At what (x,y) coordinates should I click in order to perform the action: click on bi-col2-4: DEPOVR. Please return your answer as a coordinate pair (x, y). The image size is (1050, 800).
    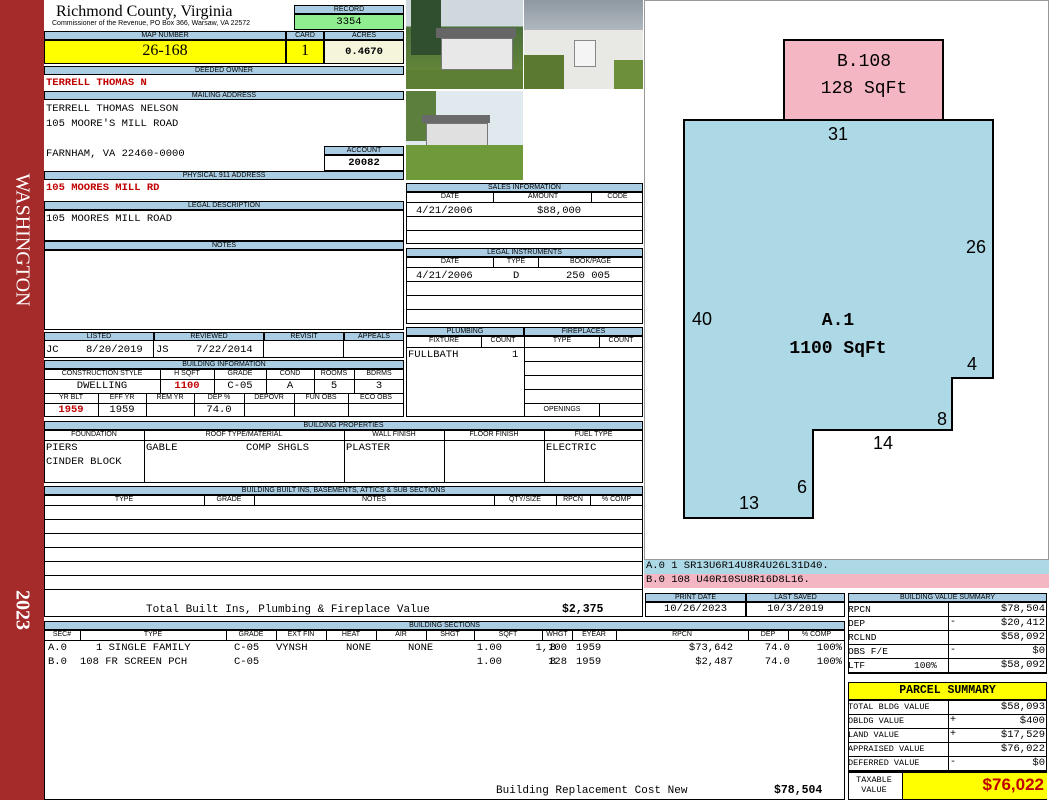
    Looking at the image, I should click on (269, 397).